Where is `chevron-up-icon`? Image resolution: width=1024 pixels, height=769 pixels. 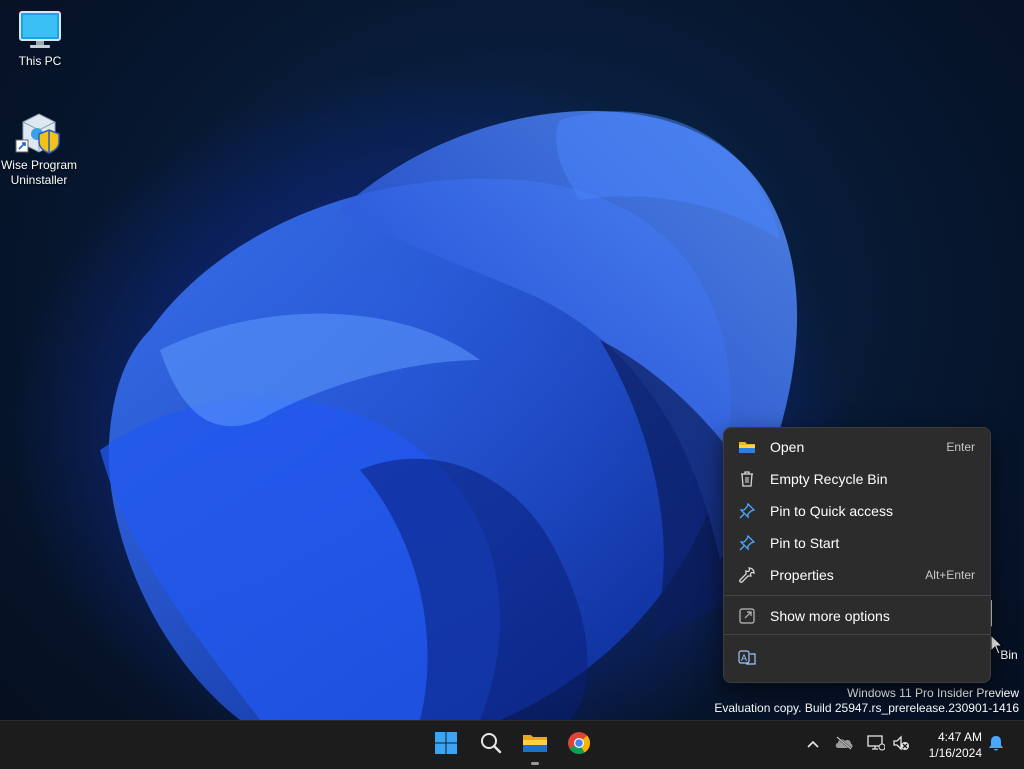 chevron-up-icon is located at coordinates (813, 745).